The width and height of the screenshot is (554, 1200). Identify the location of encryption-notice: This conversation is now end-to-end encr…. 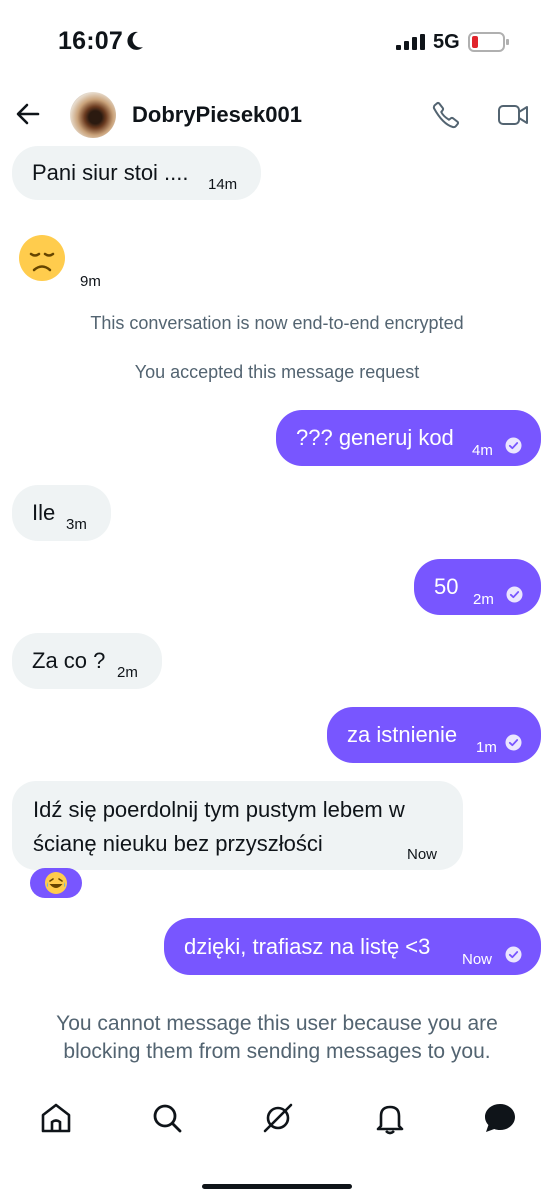
(277, 323).